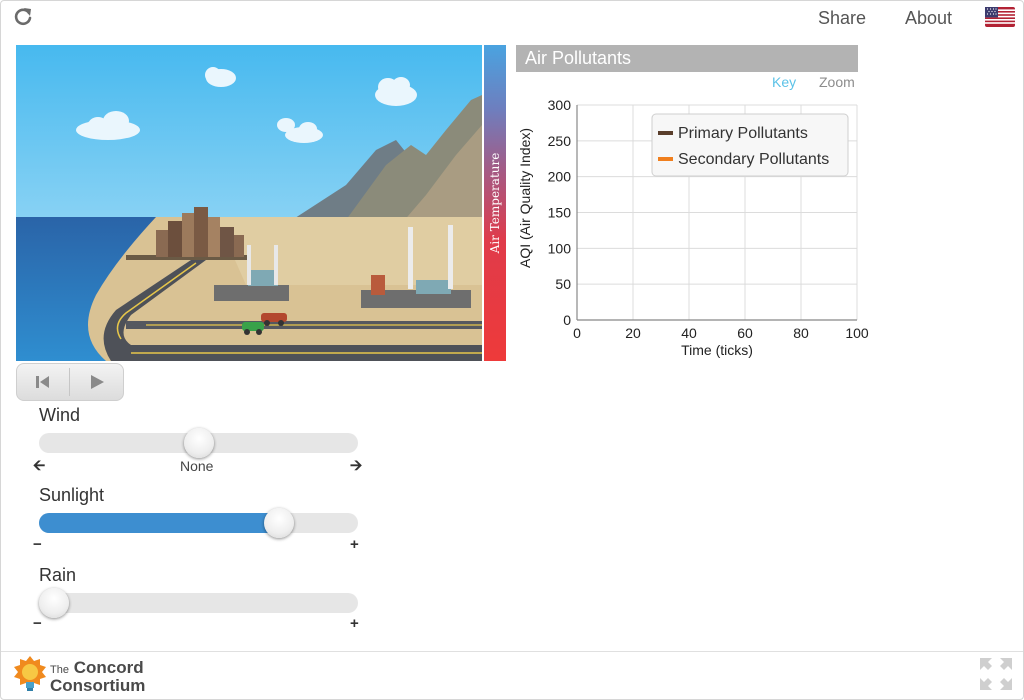 Image resolution: width=1024 pixels, height=700 pixels. Describe the element at coordinates (928, 18) in the screenshot. I see `about-link: About` at that location.